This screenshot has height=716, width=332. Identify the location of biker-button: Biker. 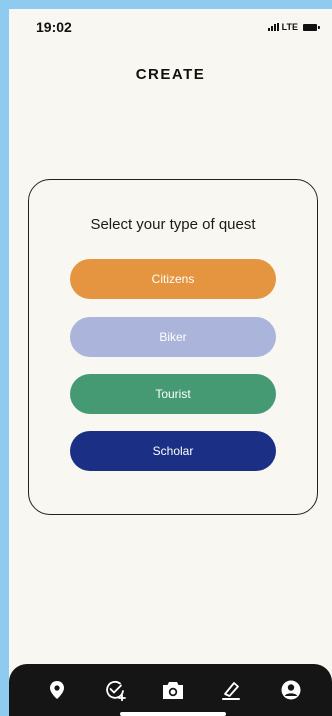
(173, 337).